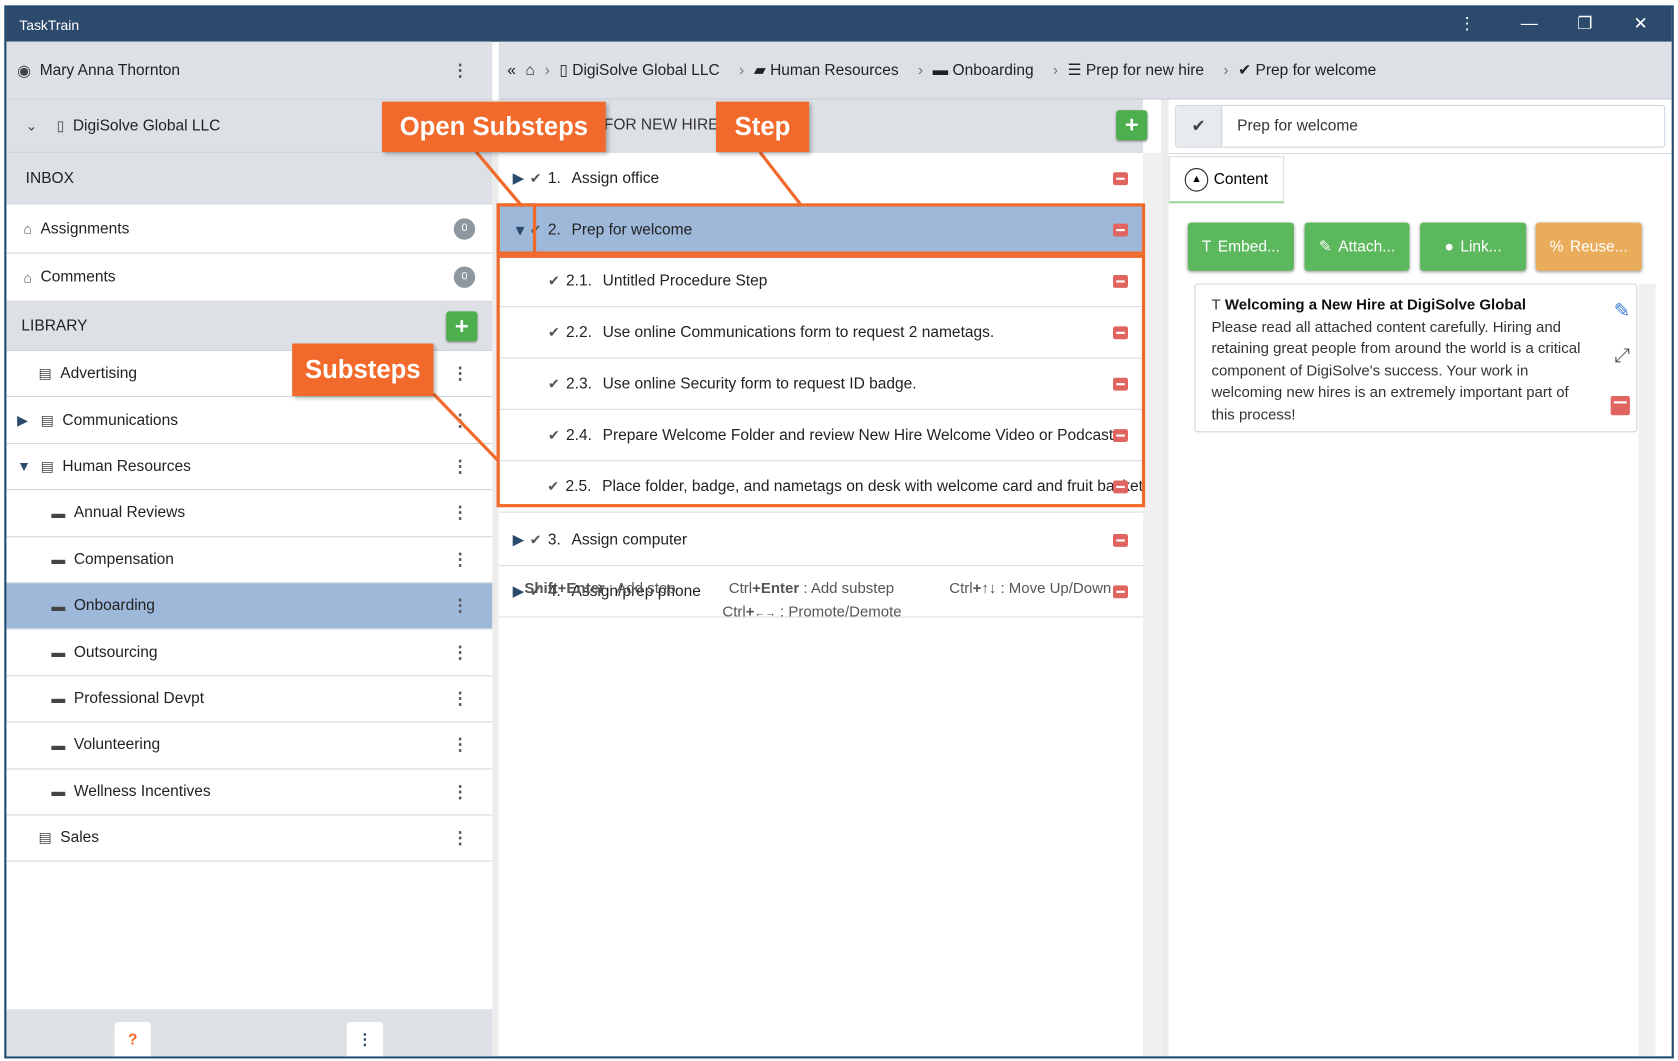 The width and height of the screenshot is (1678, 1061). What do you see at coordinates (494, 126) in the screenshot?
I see `callout-open-substeps: Open Substeps` at bounding box center [494, 126].